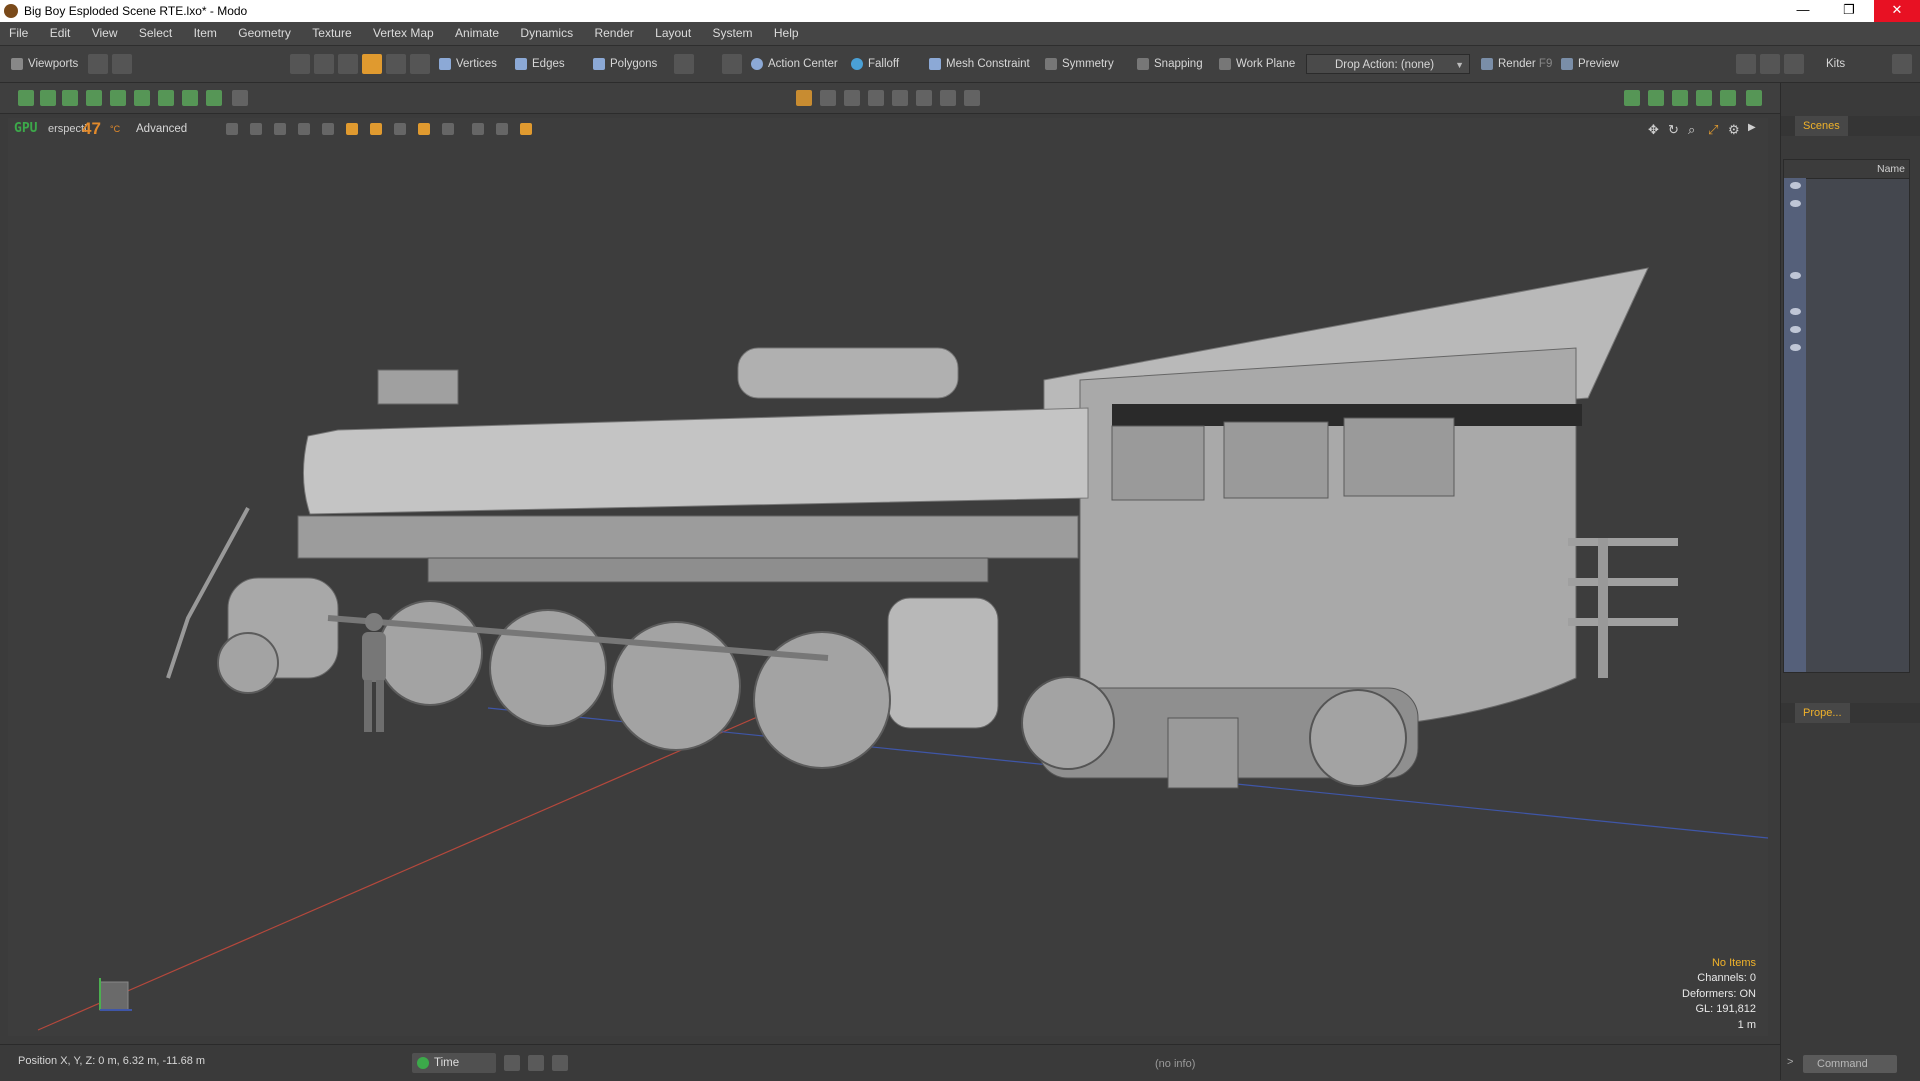  What do you see at coordinates (18, 33) in the screenshot?
I see `menu-file: File` at bounding box center [18, 33].